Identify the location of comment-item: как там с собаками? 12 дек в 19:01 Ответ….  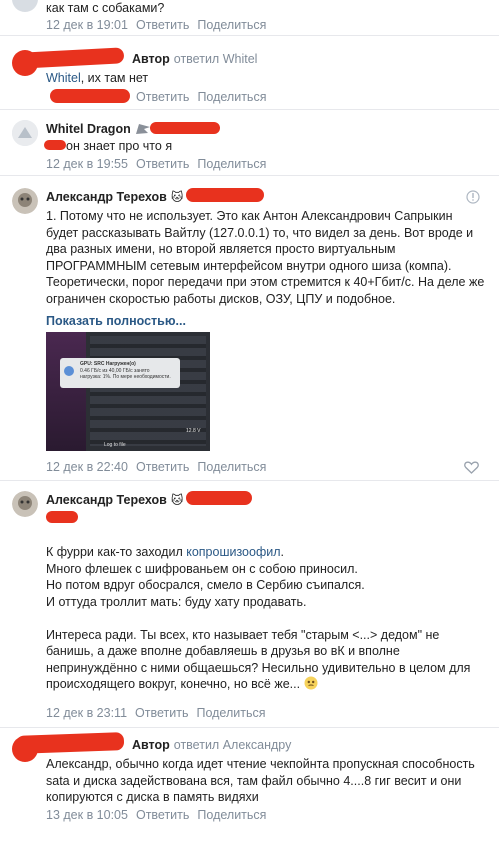
(249, 18).